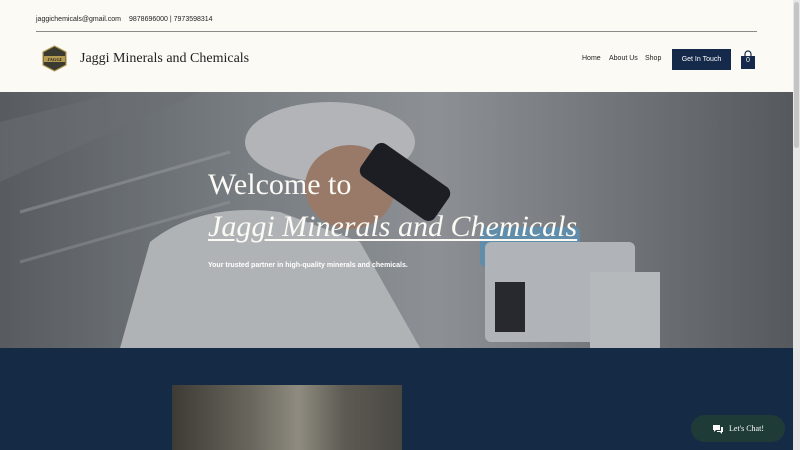 This screenshot has height=450, width=800. I want to click on contact-email: jaggichemicals@gmail.com, so click(78, 19).